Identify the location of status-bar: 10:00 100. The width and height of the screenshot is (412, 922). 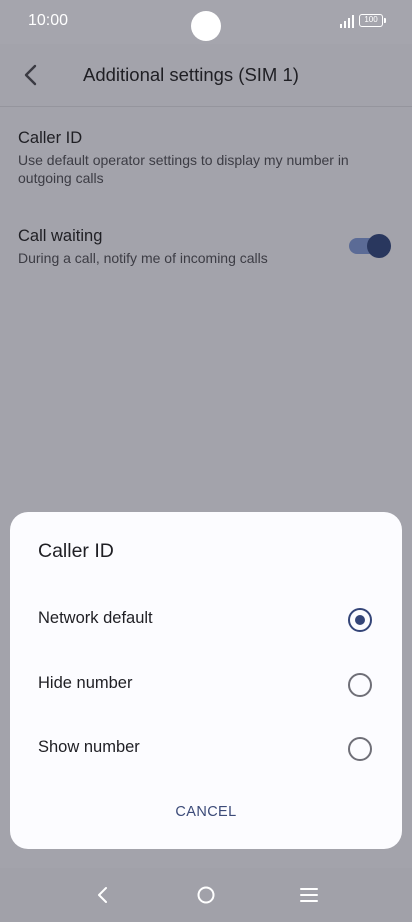
(206, 22).